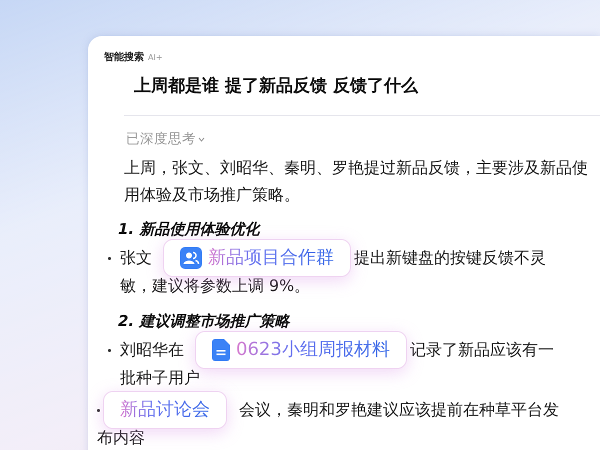  What do you see at coordinates (124, 57) in the screenshot?
I see `app-title: 智能搜索` at bounding box center [124, 57].